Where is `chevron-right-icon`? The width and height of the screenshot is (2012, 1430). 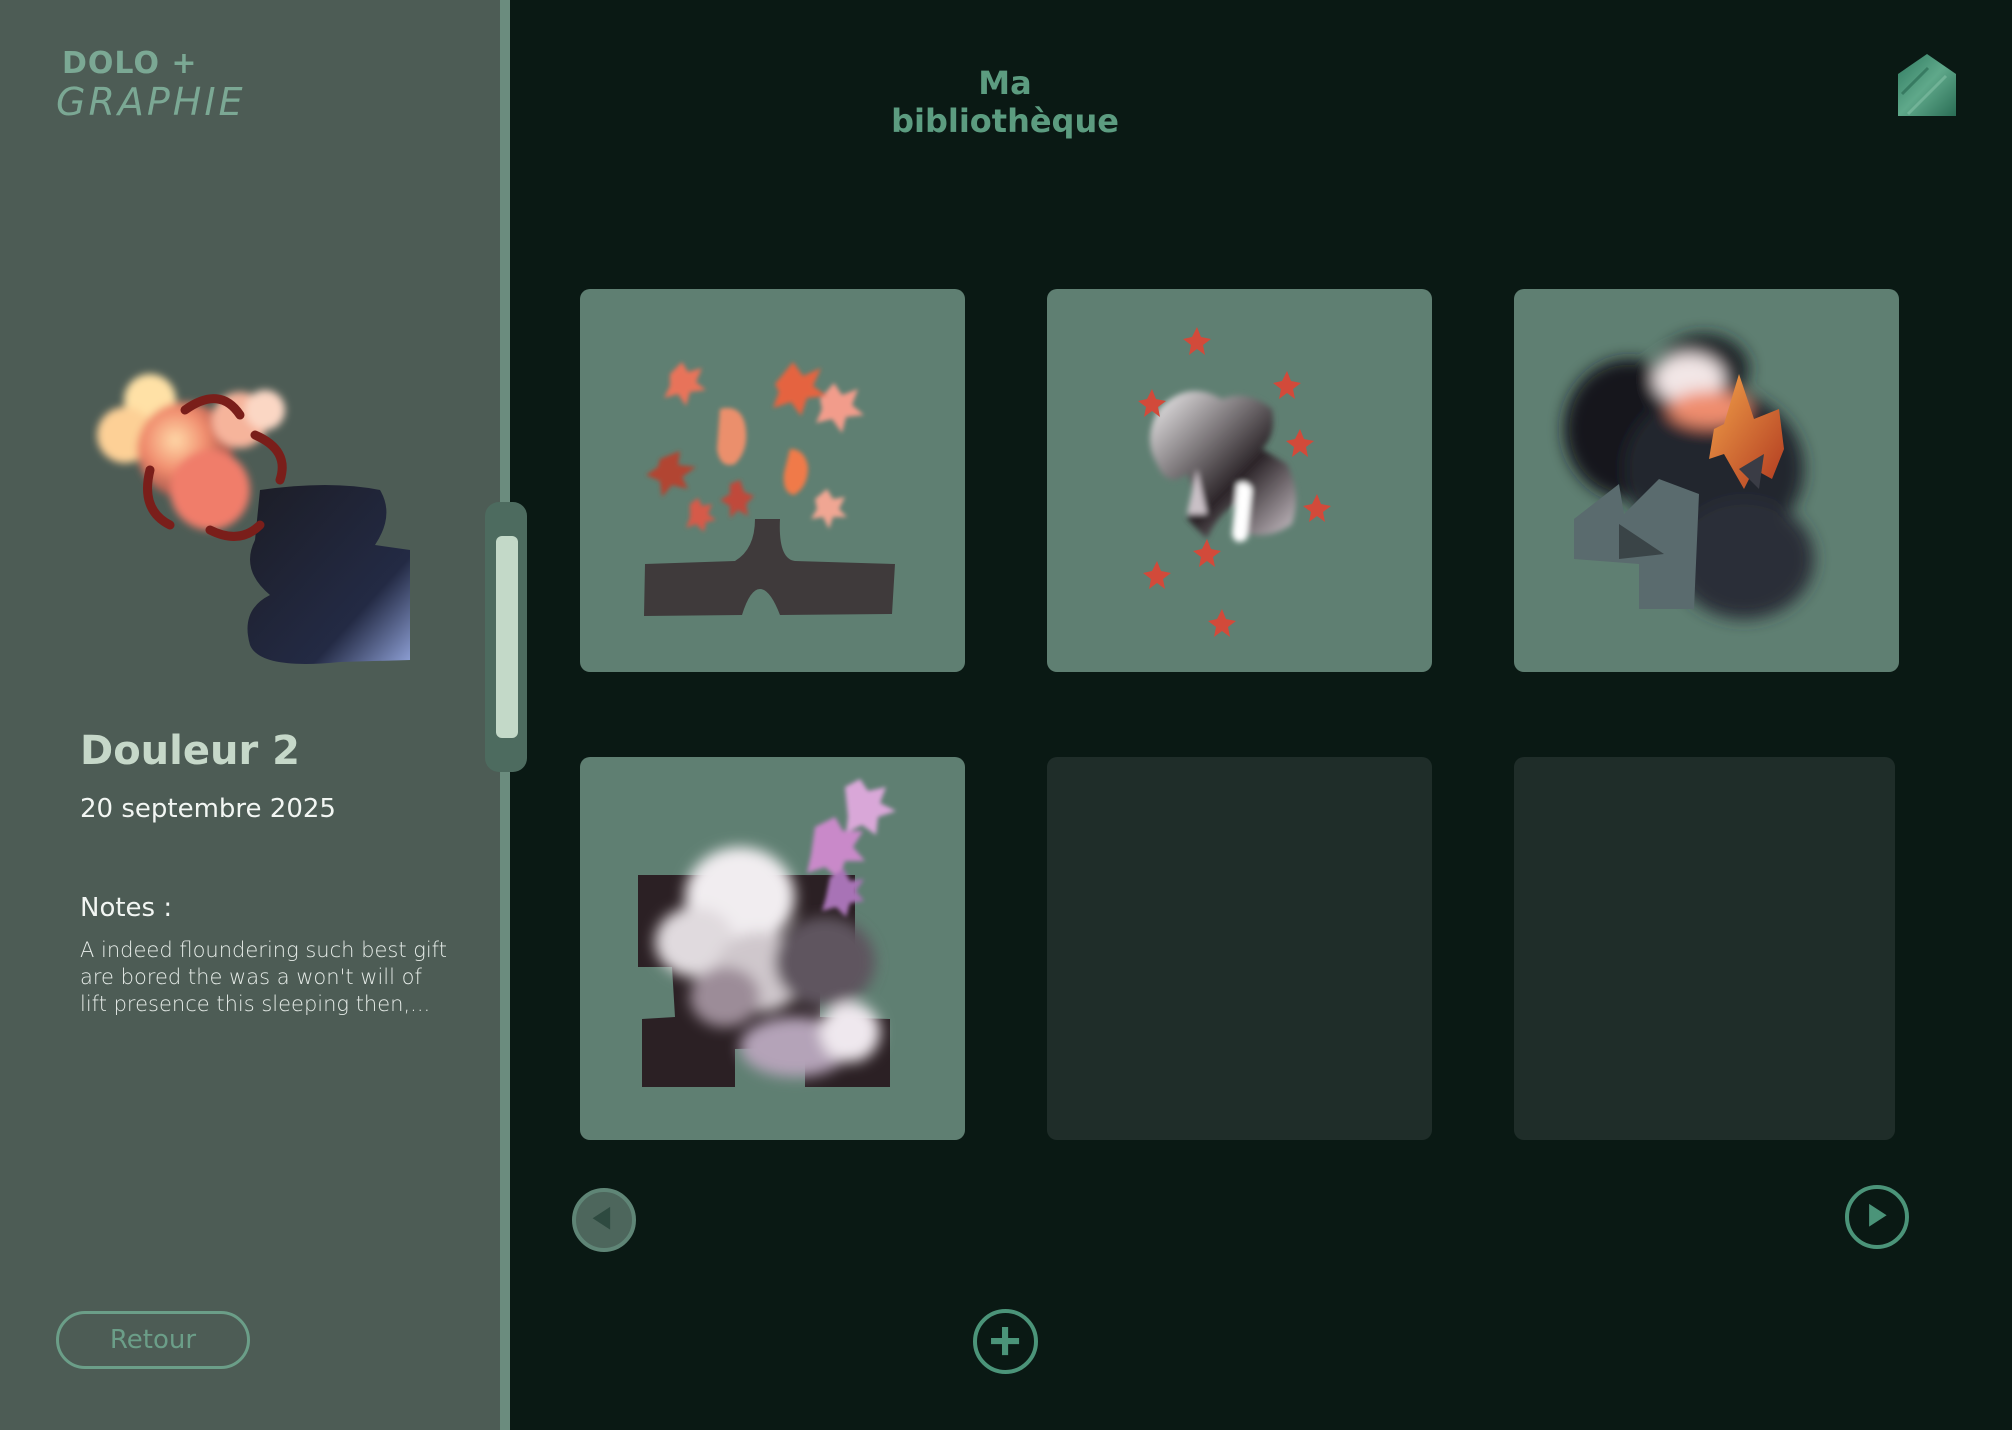
chevron-right-icon is located at coordinates (1878, 1215).